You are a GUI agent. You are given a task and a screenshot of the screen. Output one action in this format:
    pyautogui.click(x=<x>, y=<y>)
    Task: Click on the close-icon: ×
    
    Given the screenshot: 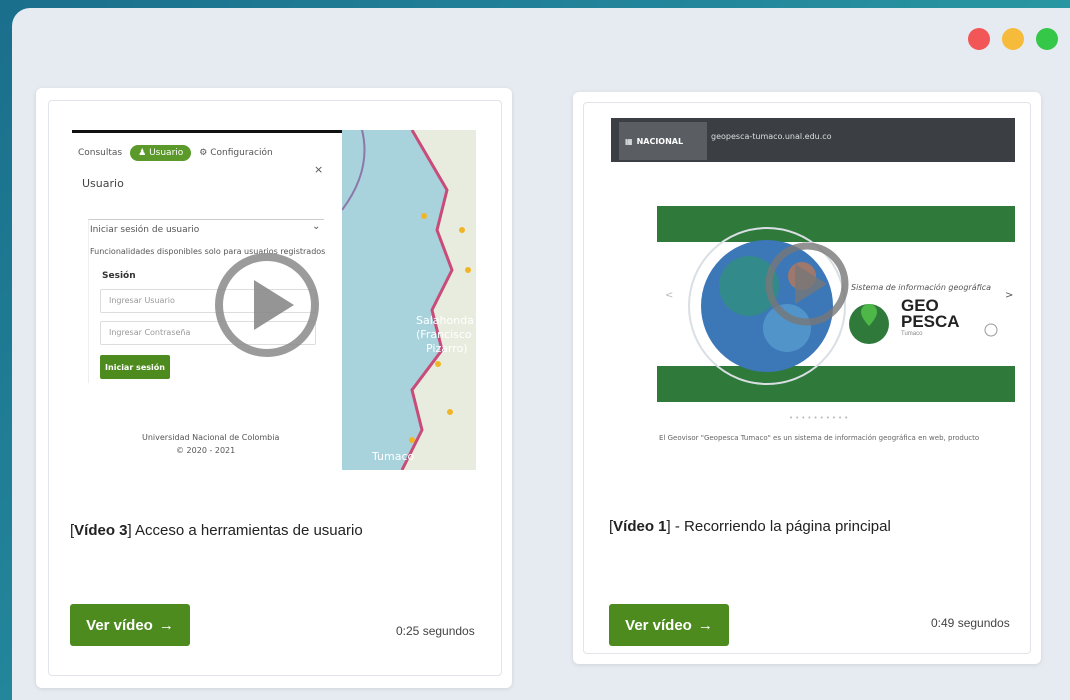 What is the action you would take?
    pyautogui.click(x=319, y=169)
    